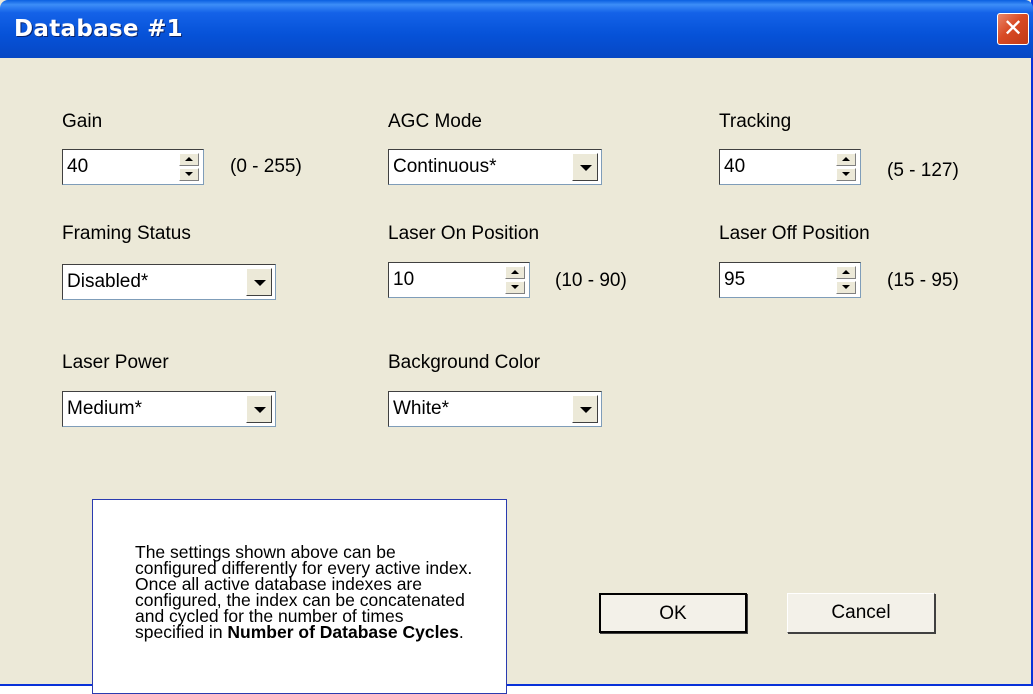 Image resolution: width=1033 pixels, height=694 pixels. I want to click on agc-mode-select: Continuous*, so click(495, 167).